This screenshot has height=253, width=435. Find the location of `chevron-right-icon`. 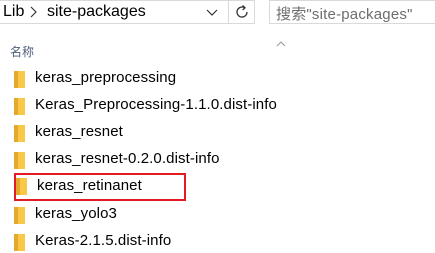

chevron-right-icon is located at coordinates (34, 12).